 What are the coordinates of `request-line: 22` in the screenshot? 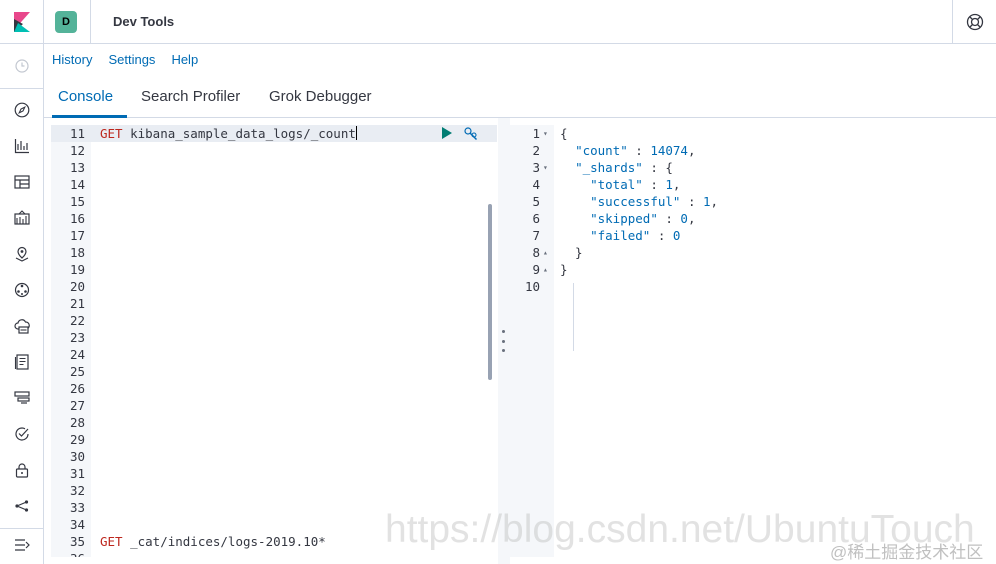 It's located at (274, 320).